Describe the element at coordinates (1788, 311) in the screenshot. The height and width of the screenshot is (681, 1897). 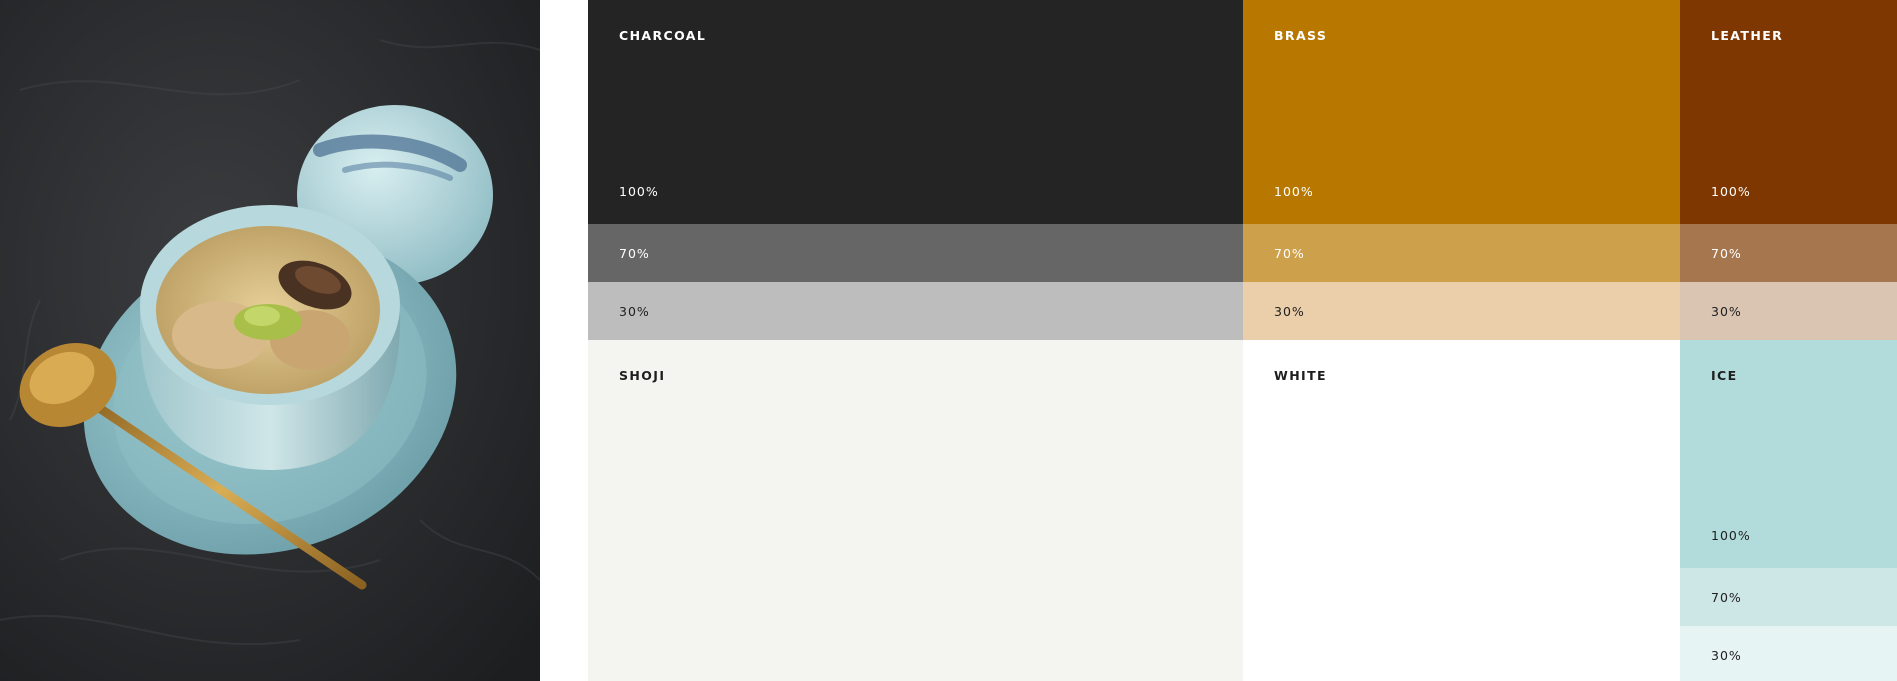
I see `leather-swatch-30: 30%` at that location.